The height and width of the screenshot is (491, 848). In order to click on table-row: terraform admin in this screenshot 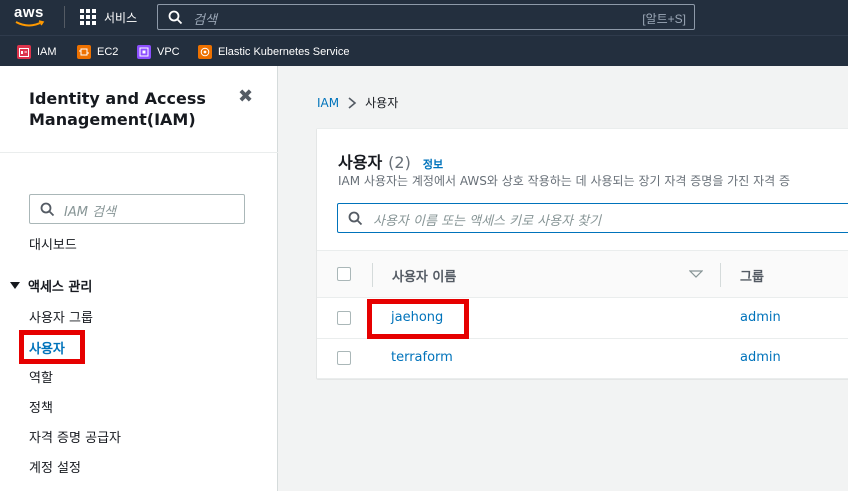, I will do `click(582, 359)`.